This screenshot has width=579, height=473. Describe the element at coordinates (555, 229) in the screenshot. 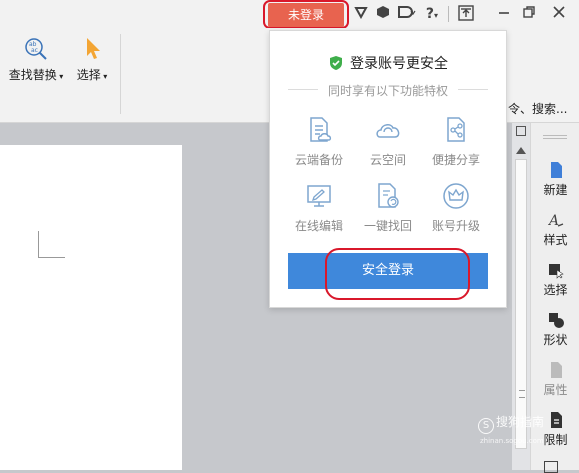

I see `panel-item-style: A 样式` at that location.